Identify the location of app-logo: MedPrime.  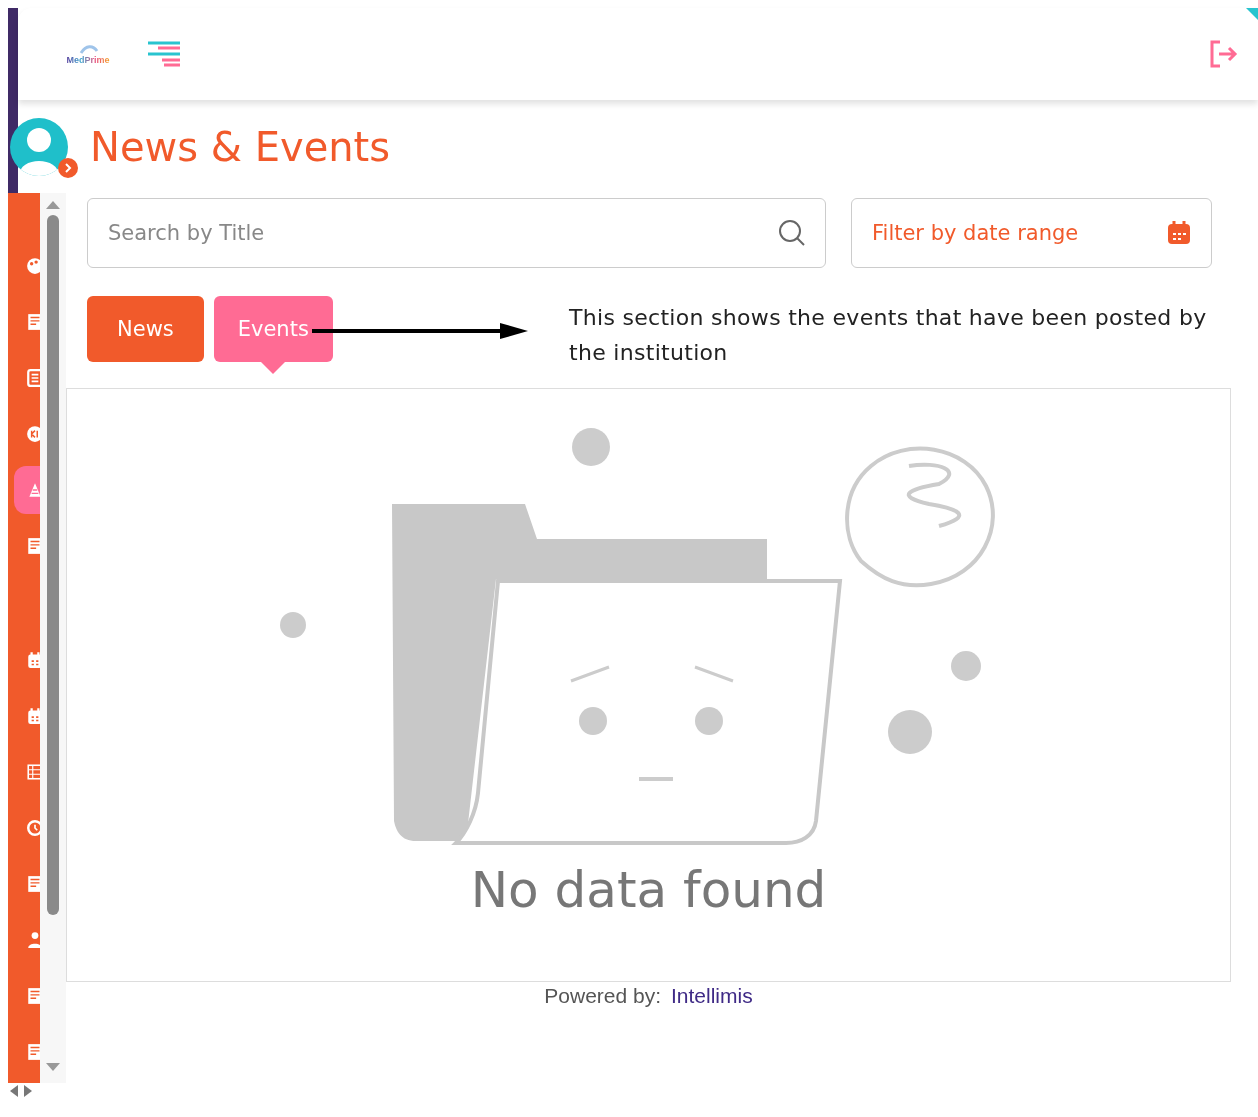
(88, 54).